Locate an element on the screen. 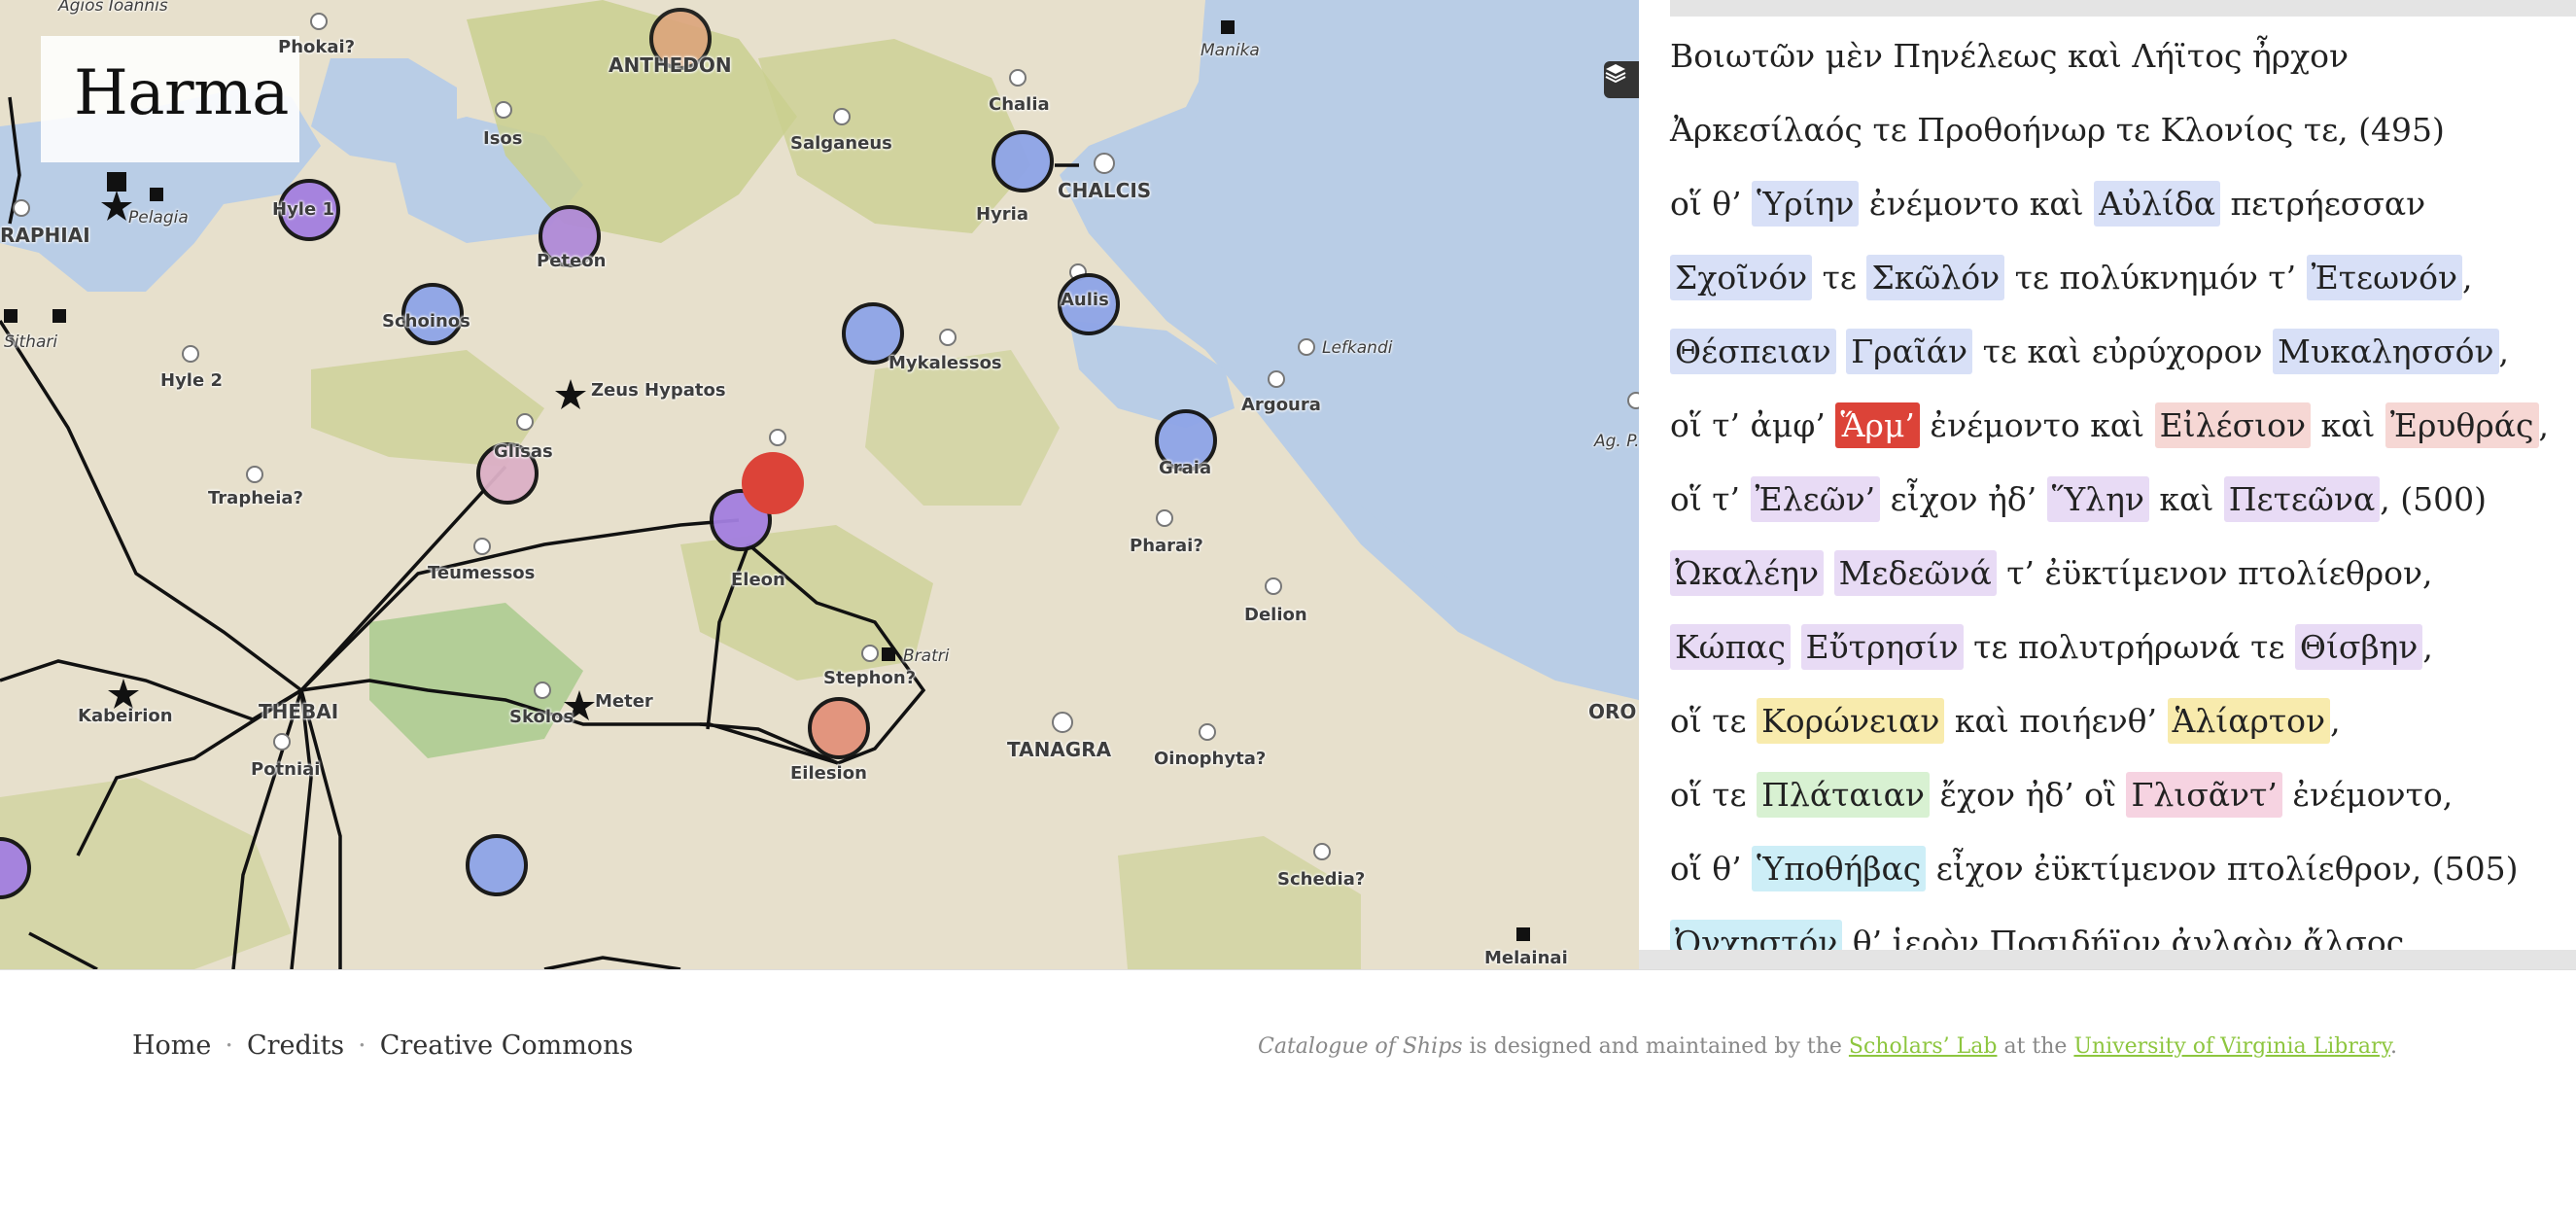 This screenshot has height=1223, width=2576. marker-eilesion is located at coordinates (839, 728).